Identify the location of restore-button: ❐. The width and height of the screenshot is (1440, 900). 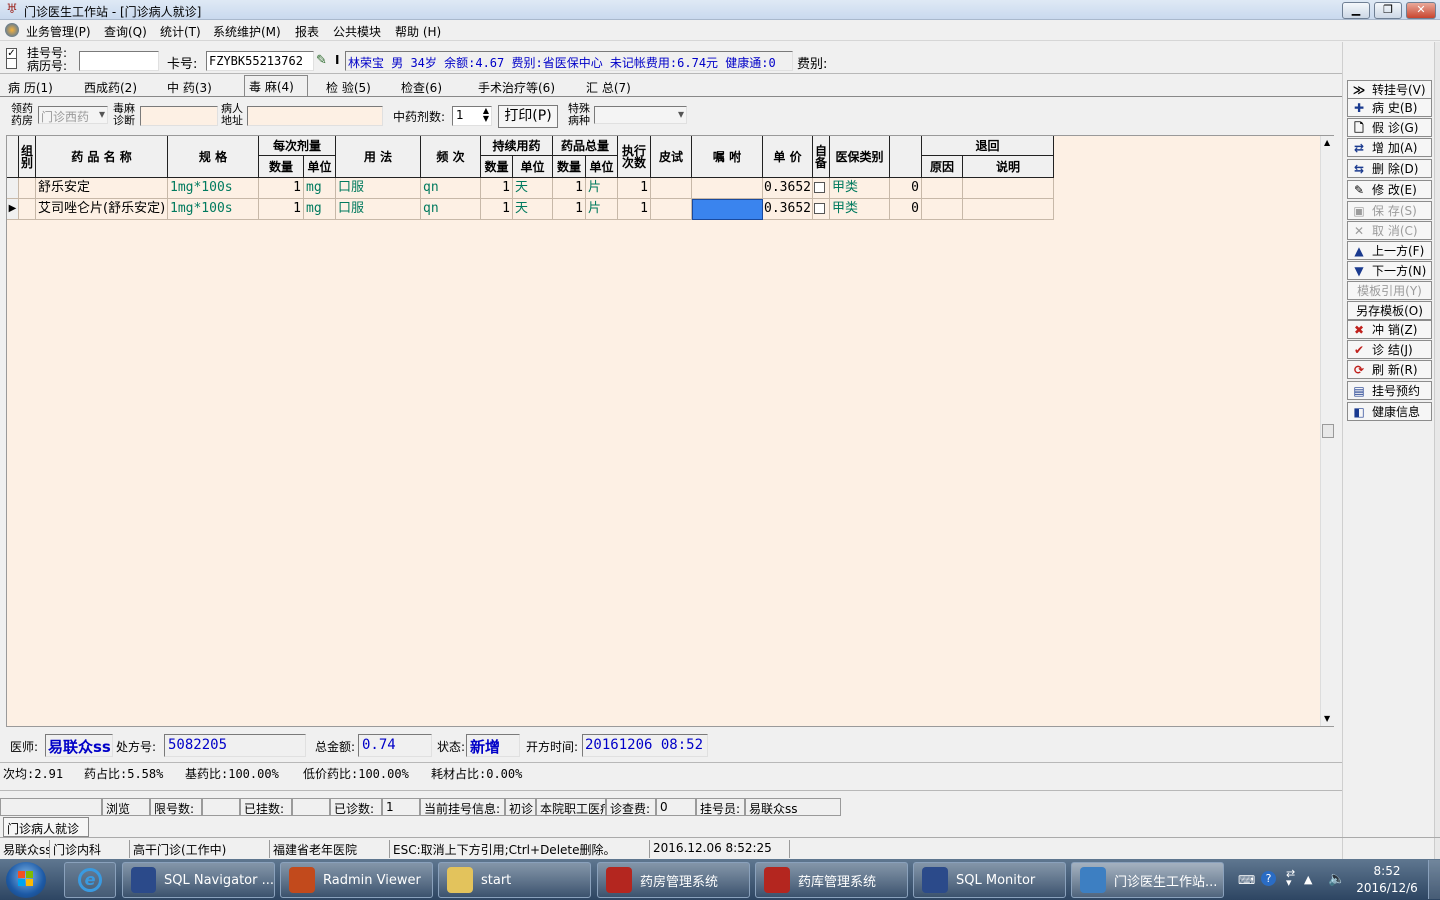
(1388, 10).